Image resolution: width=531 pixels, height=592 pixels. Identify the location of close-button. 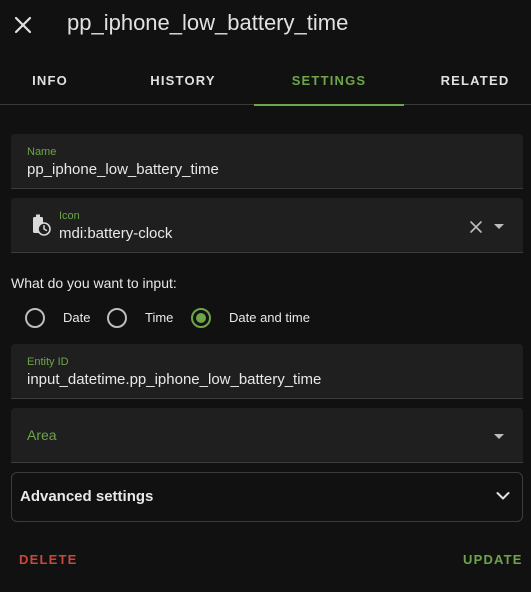
(23, 25).